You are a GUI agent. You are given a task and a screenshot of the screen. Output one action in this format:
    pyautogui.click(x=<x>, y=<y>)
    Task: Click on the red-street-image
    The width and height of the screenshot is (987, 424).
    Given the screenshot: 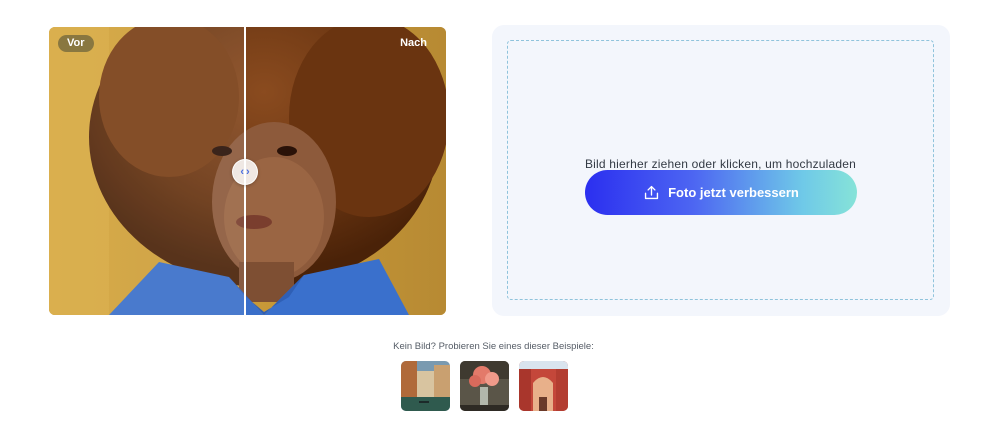 What is the action you would take?
    pyautogui.click(x=543, y=386)
    